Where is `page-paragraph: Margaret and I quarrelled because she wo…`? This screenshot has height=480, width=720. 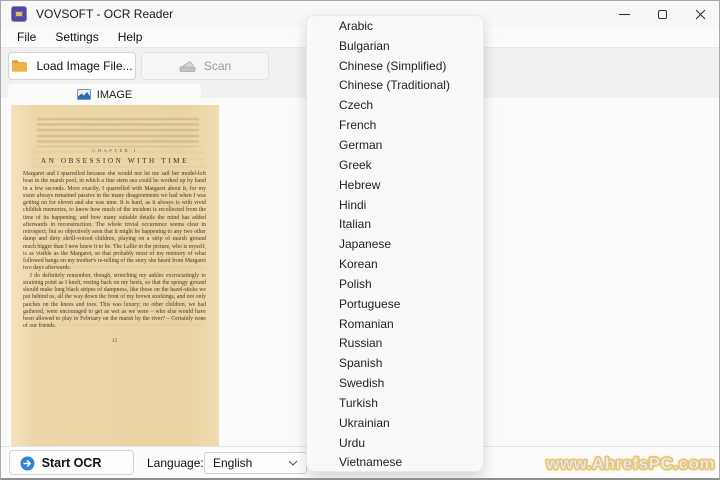
page-paragraph: Margaret and I quarrelled because she wo… is located at coordinates (114, 221).